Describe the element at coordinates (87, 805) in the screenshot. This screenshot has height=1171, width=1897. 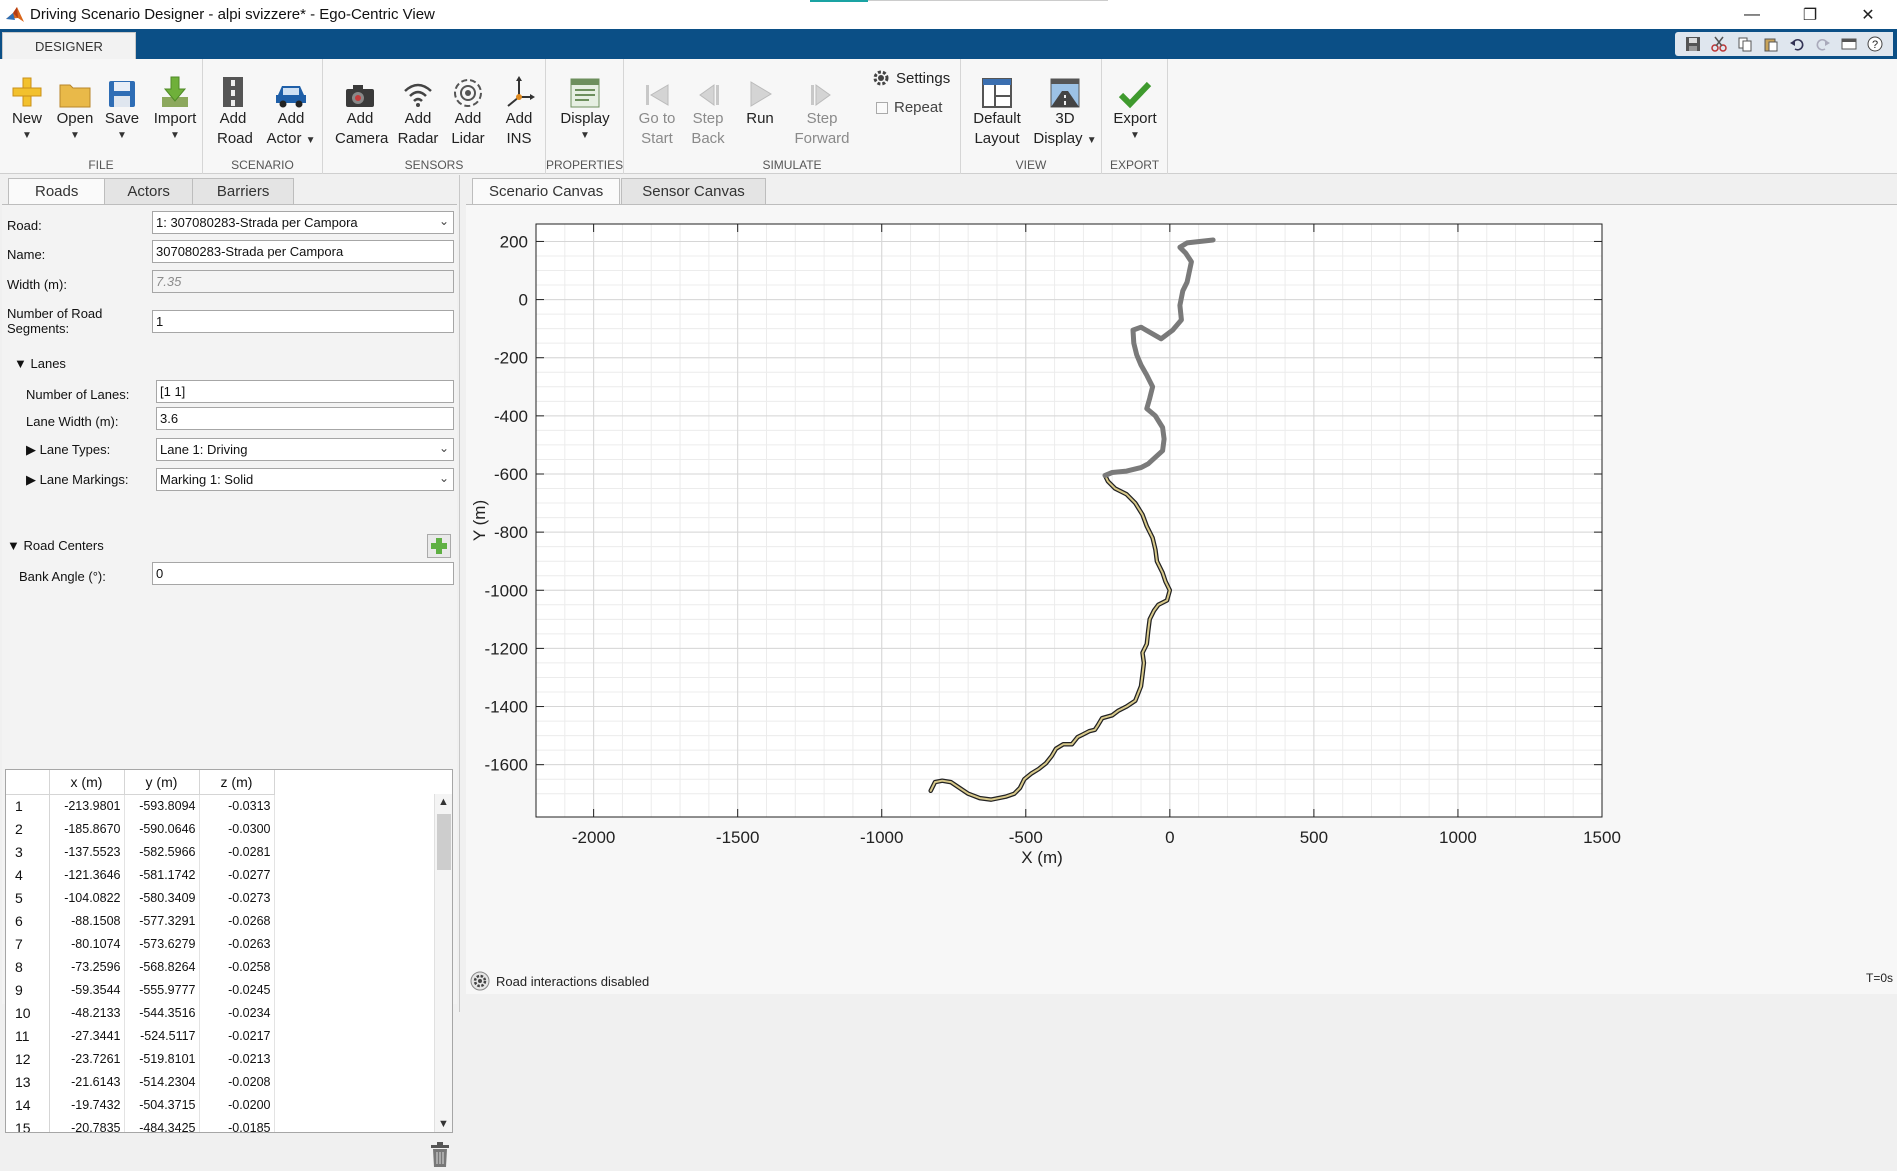
I see `table-cell: -213.9801` at that location.